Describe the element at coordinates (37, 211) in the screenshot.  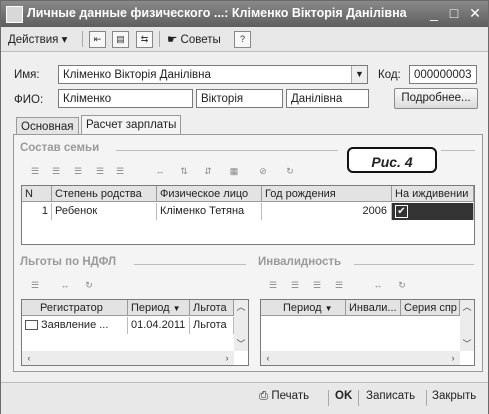
I see `cell-n: 1` at that location.